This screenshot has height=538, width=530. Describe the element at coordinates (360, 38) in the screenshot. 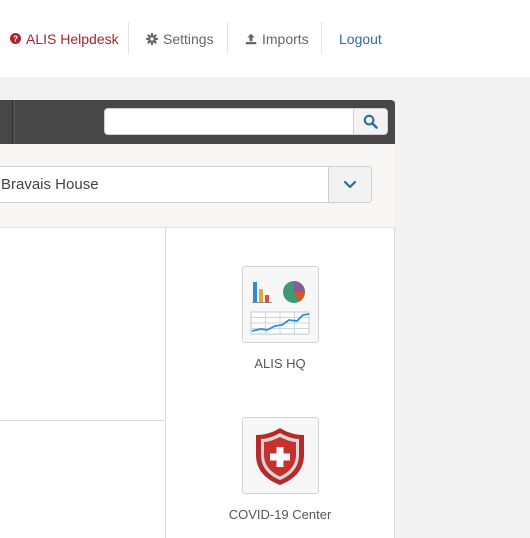

I see `logout-link: Logout` at that location.